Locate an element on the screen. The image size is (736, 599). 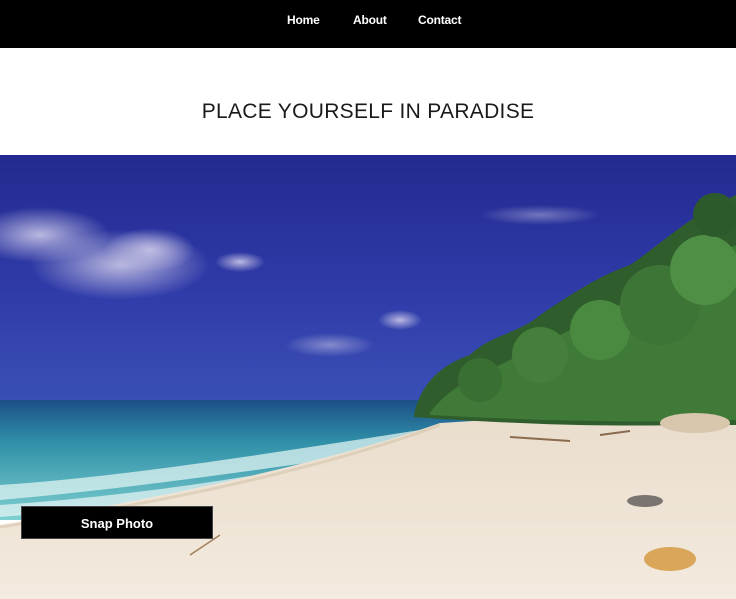
top-nav-bar: Home About Contact is located at coordinates (368, 24).